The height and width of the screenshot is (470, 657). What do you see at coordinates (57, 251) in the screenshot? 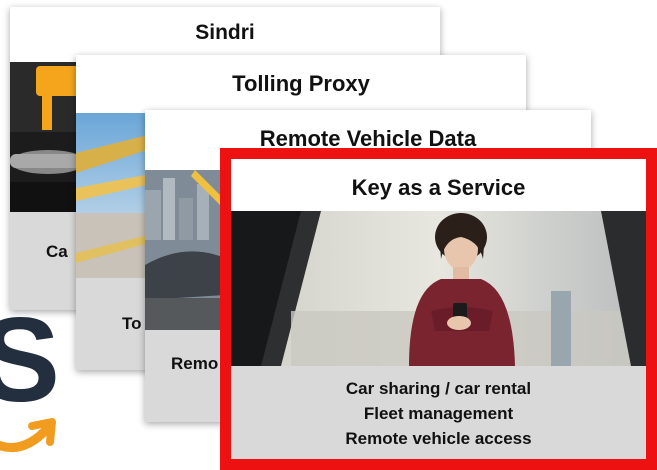
I see `card-caption: Ca` at bounding box center [57, 251].